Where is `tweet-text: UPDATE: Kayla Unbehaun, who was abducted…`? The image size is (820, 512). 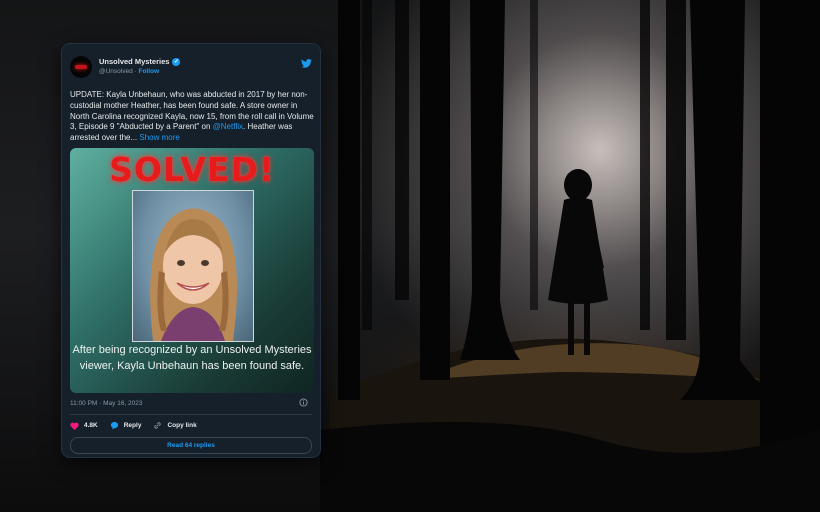
tweet-text: UPDATE: Kayla Unbehaun, who was abducted… is located at coordinates (193, 117).